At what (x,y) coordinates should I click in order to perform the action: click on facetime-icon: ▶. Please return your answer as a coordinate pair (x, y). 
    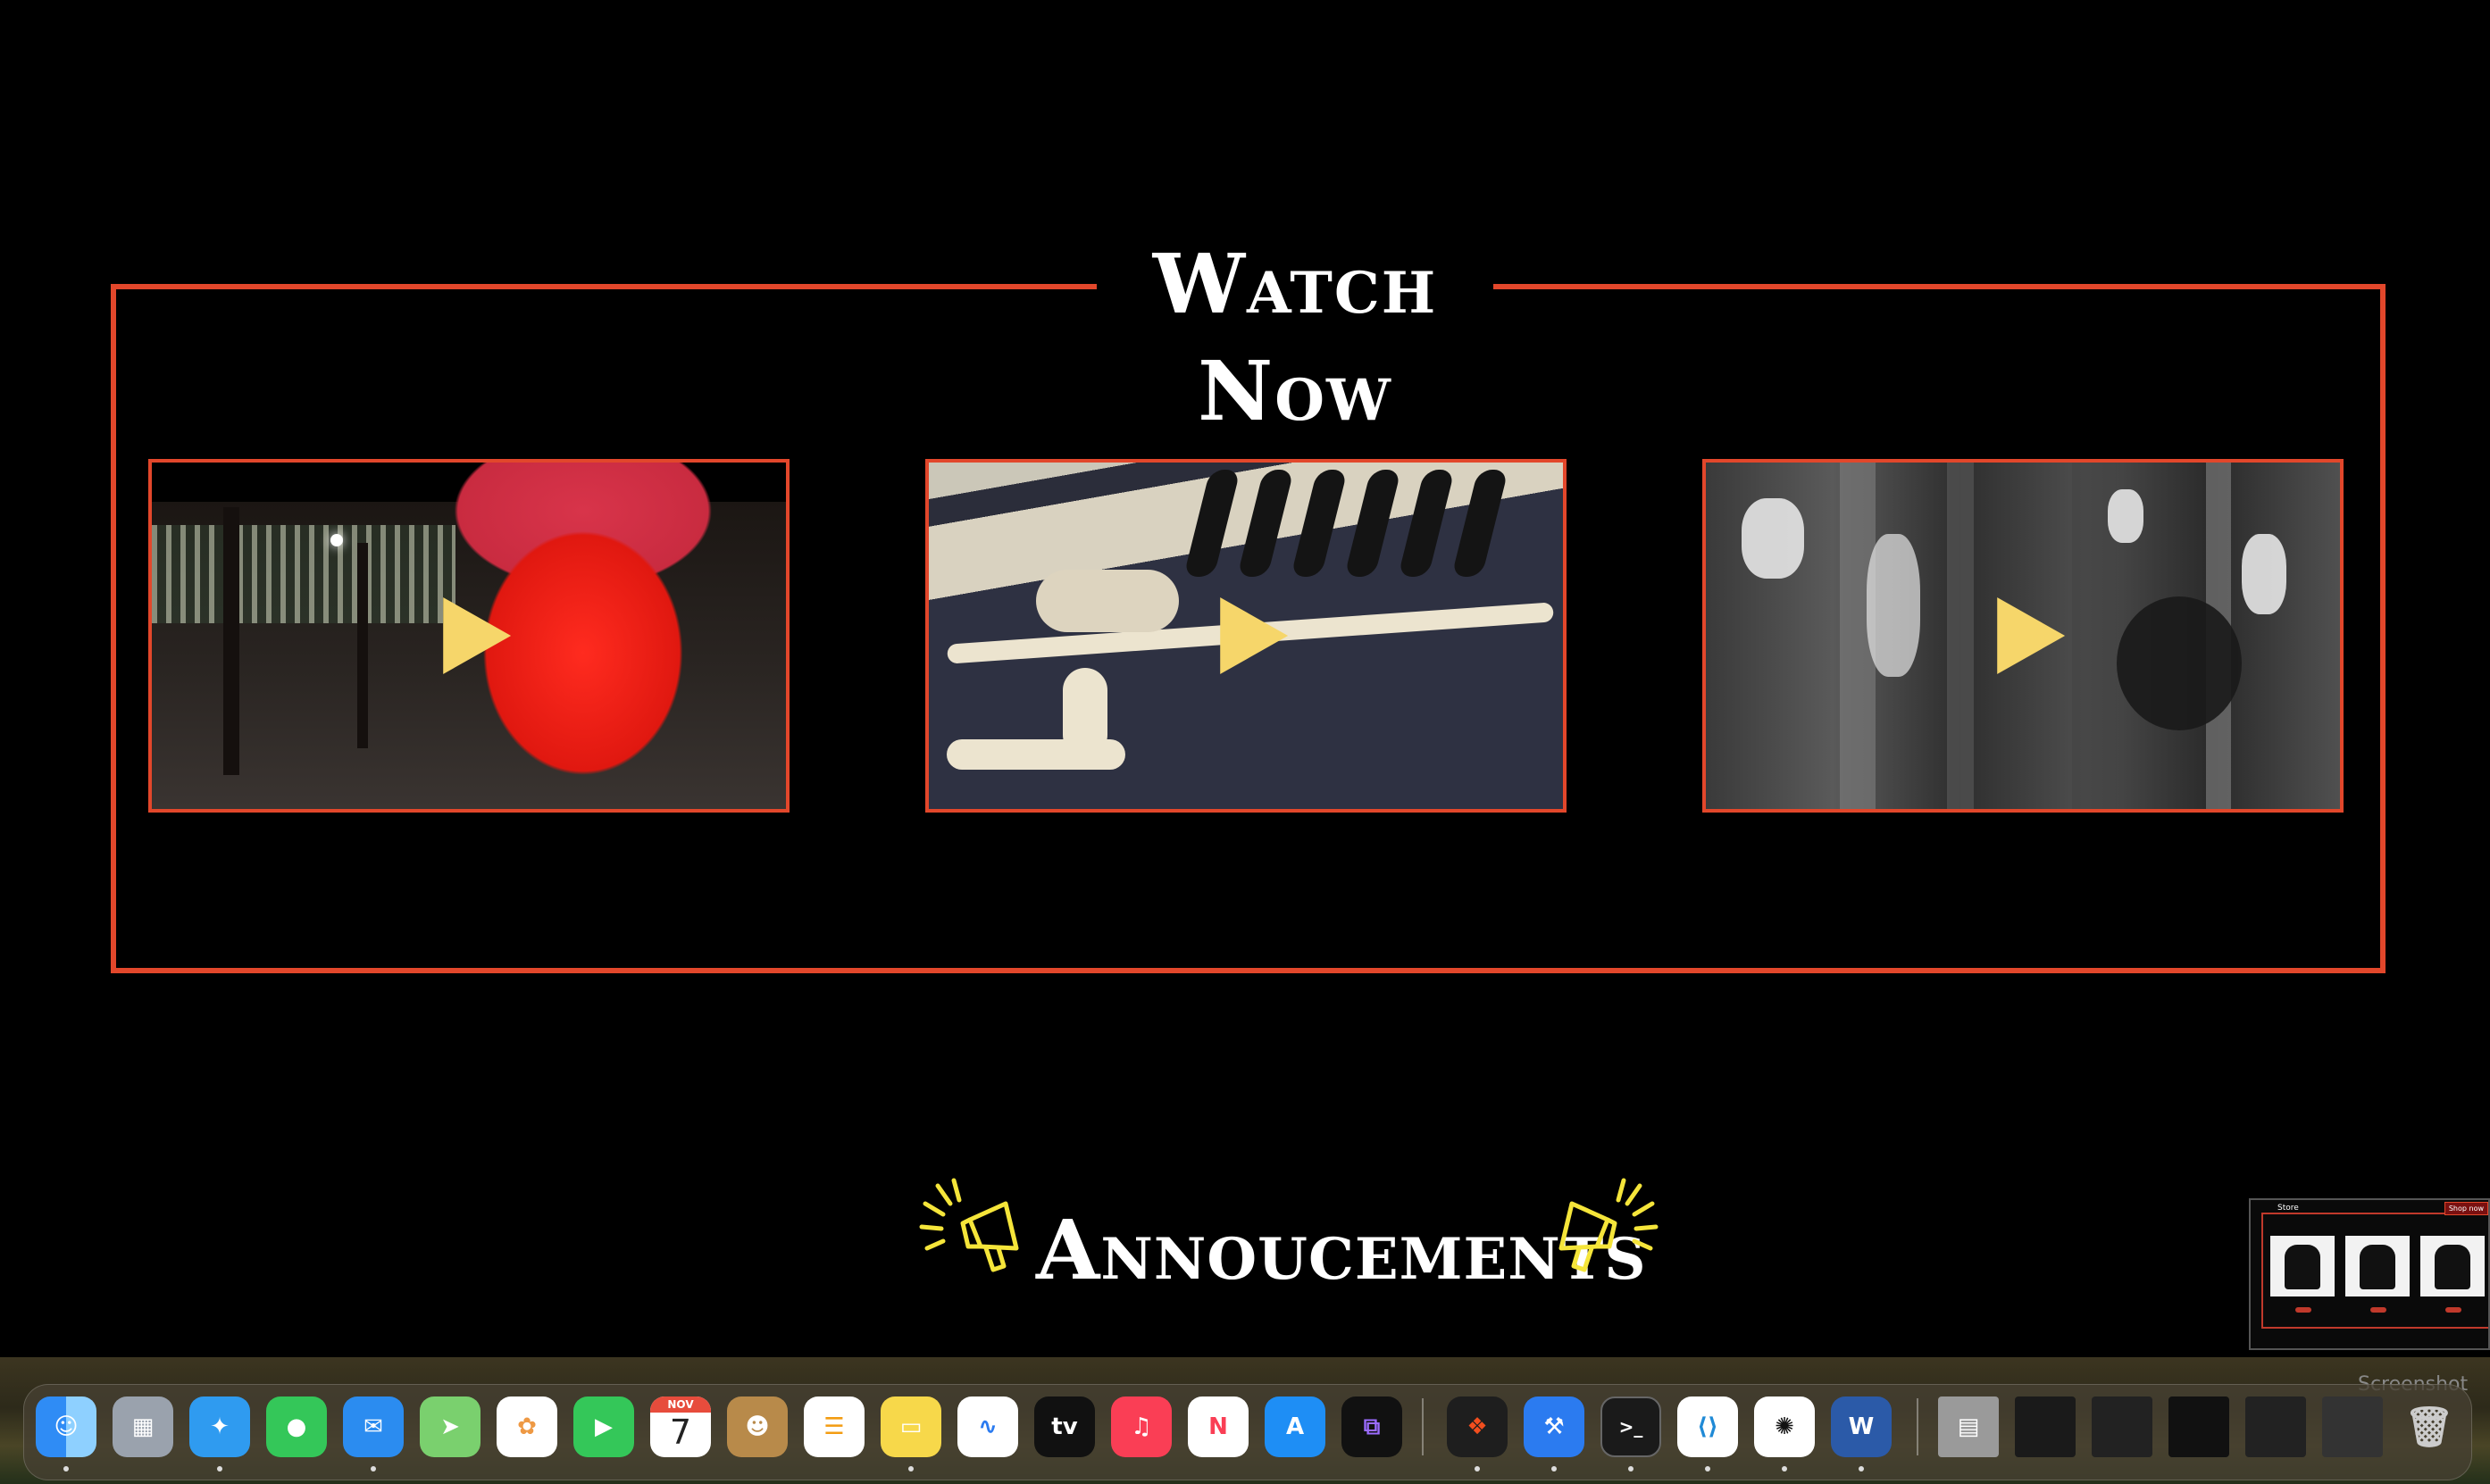
    Looking at the image, I should click on (603, 1426).